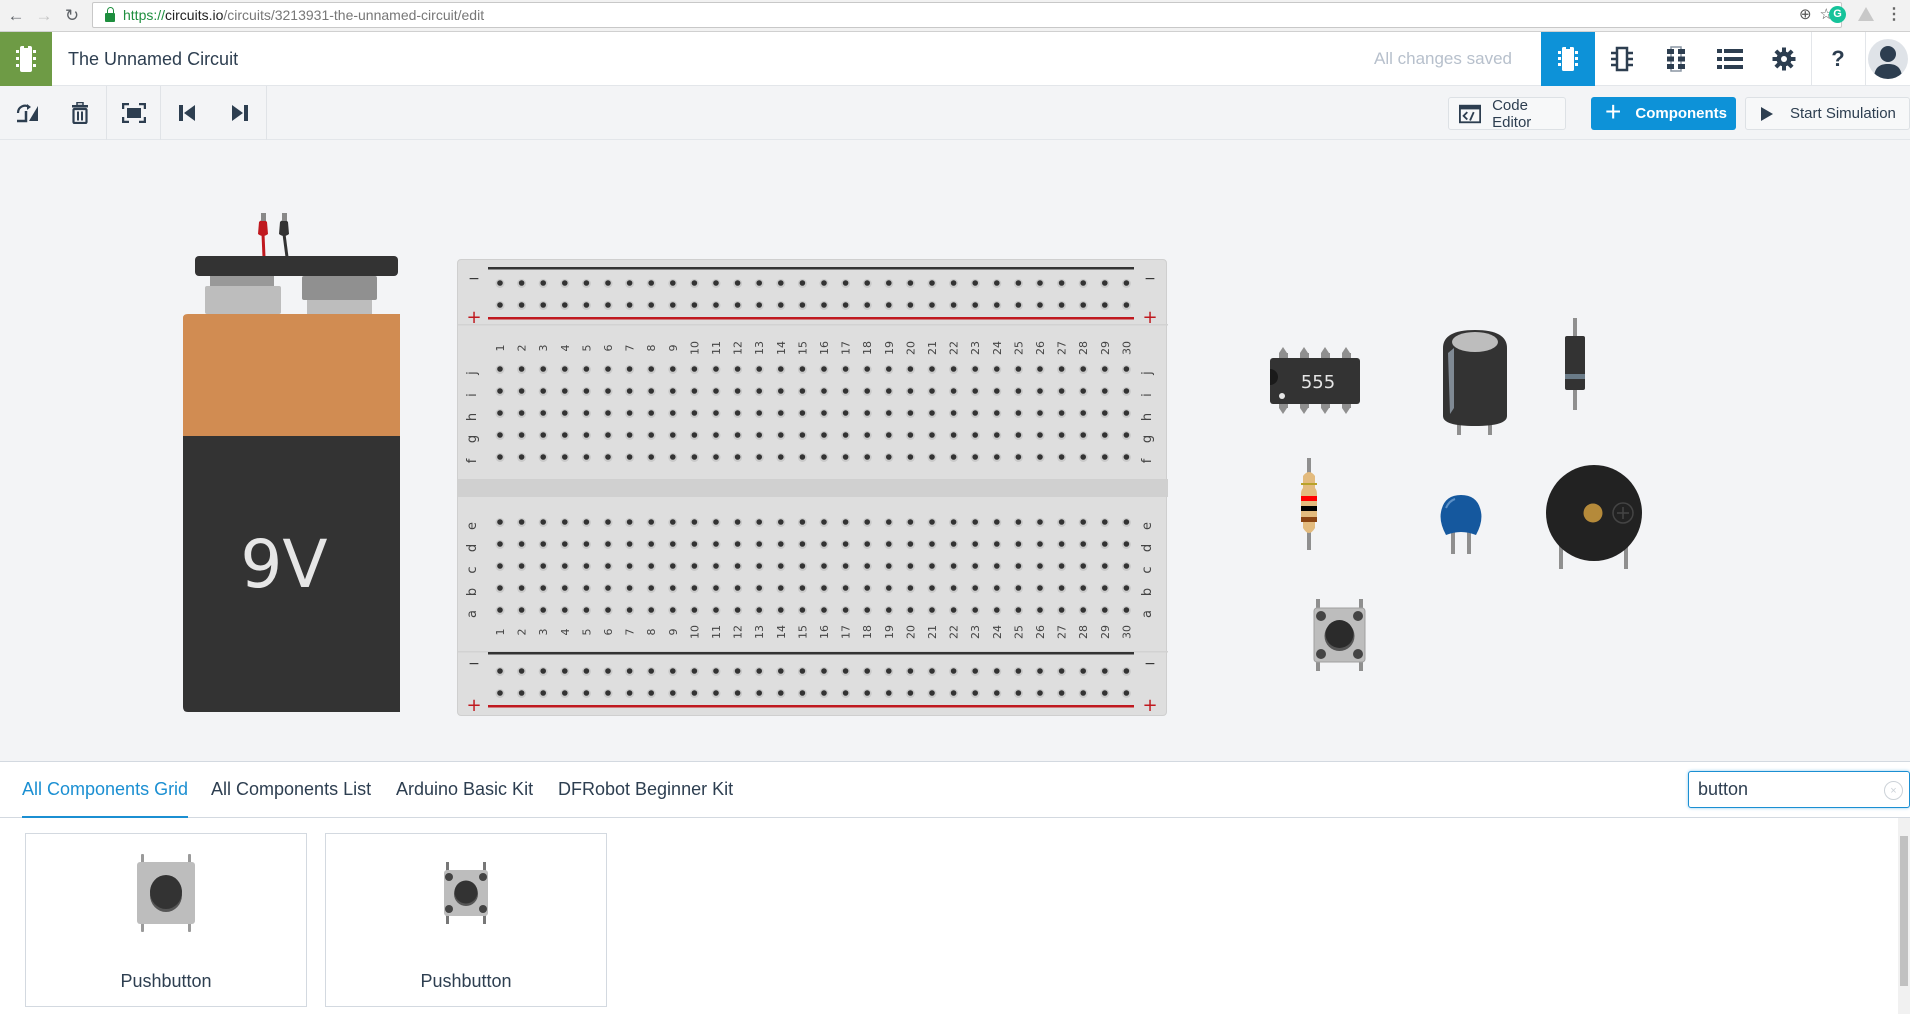 The width and height of the screenshot is (1910, 1014). I want to click on grammarly-extension-icon: G, so click(1837, 14).